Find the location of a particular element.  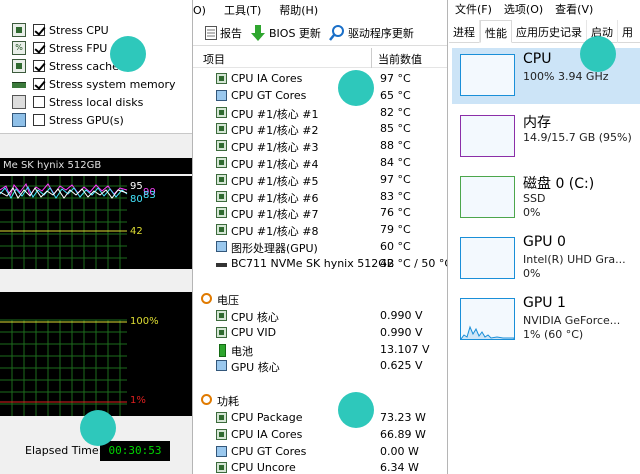

tab-users: 用 is located at coordinates (627, 31).